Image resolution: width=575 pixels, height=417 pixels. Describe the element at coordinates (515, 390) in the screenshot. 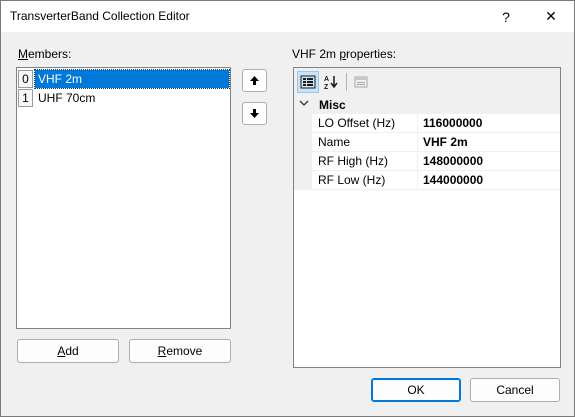

I see `cancel-button: Cancel` at that location.